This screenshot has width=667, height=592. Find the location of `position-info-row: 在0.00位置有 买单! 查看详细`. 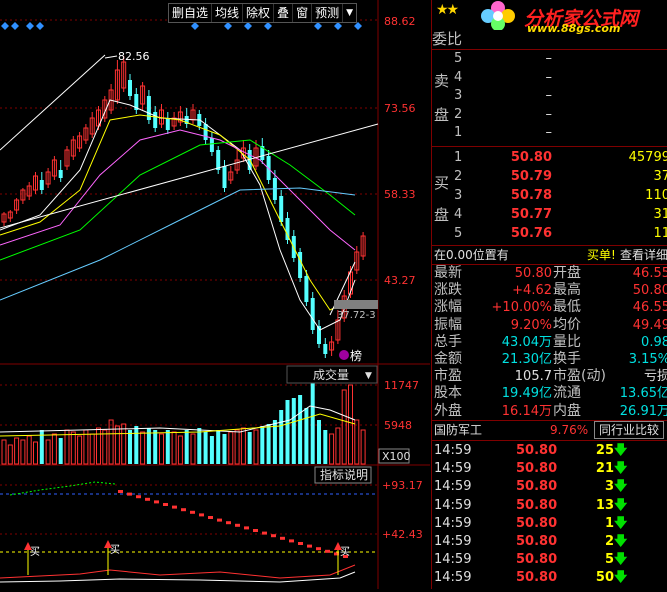

position-info-row: 在0.00位置有 买单! 查看详细 is located at coordinates (549, 255).